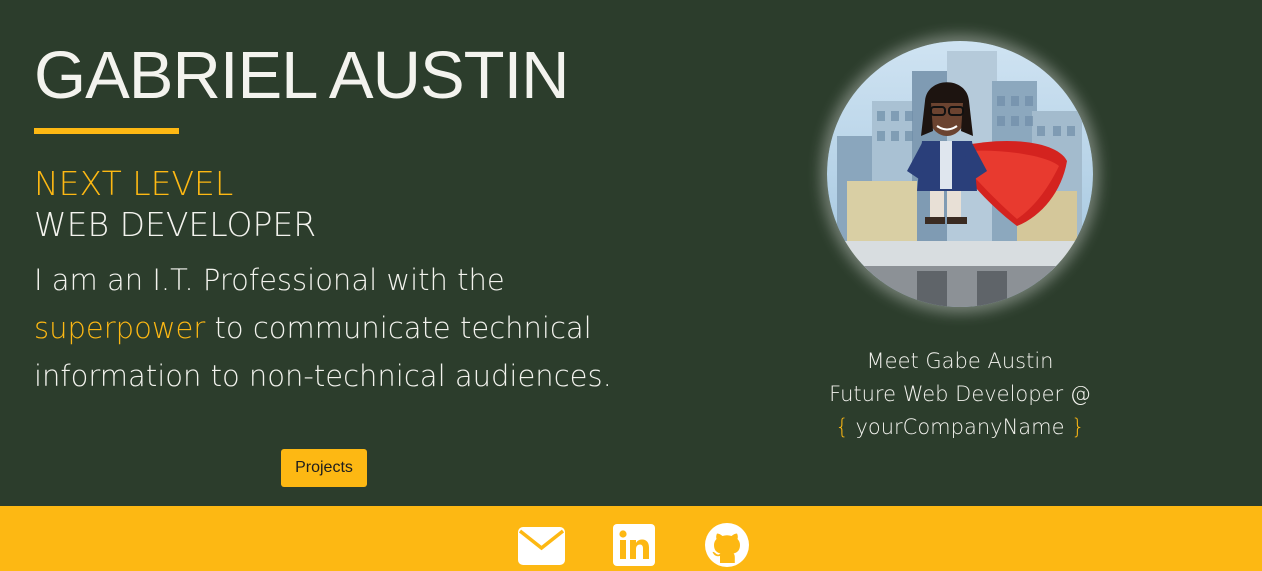 This screenshot has width=1262, height=571. What do you see at coordinates (842, 427) in the screenshot?
I see `brace-open: {` at bounding box center [842, 427].